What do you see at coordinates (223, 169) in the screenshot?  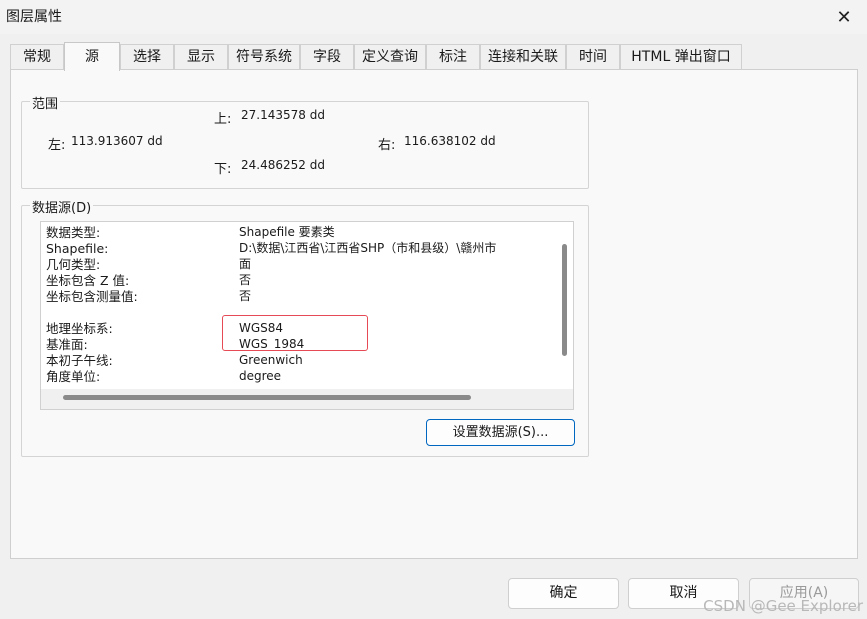 I see `extent-bottom-label: 下:` at bounding box center [223, 169].